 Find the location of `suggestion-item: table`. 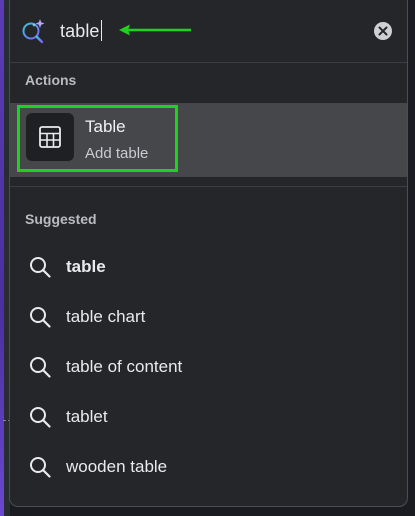

suggestion-item: table is located at coordinates (208, 267).